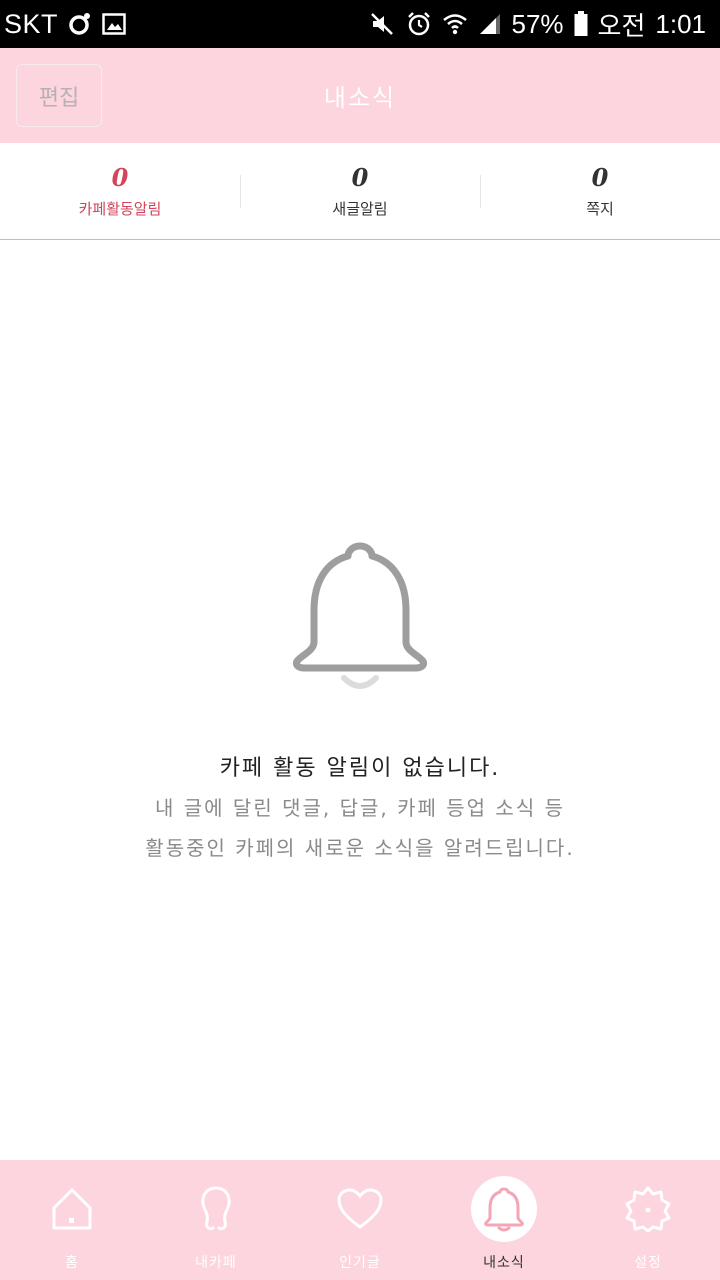  What do you see at coordinates (80, 24) in the screenshot?
I see `camera-icon` at bounding box center [80, 24].